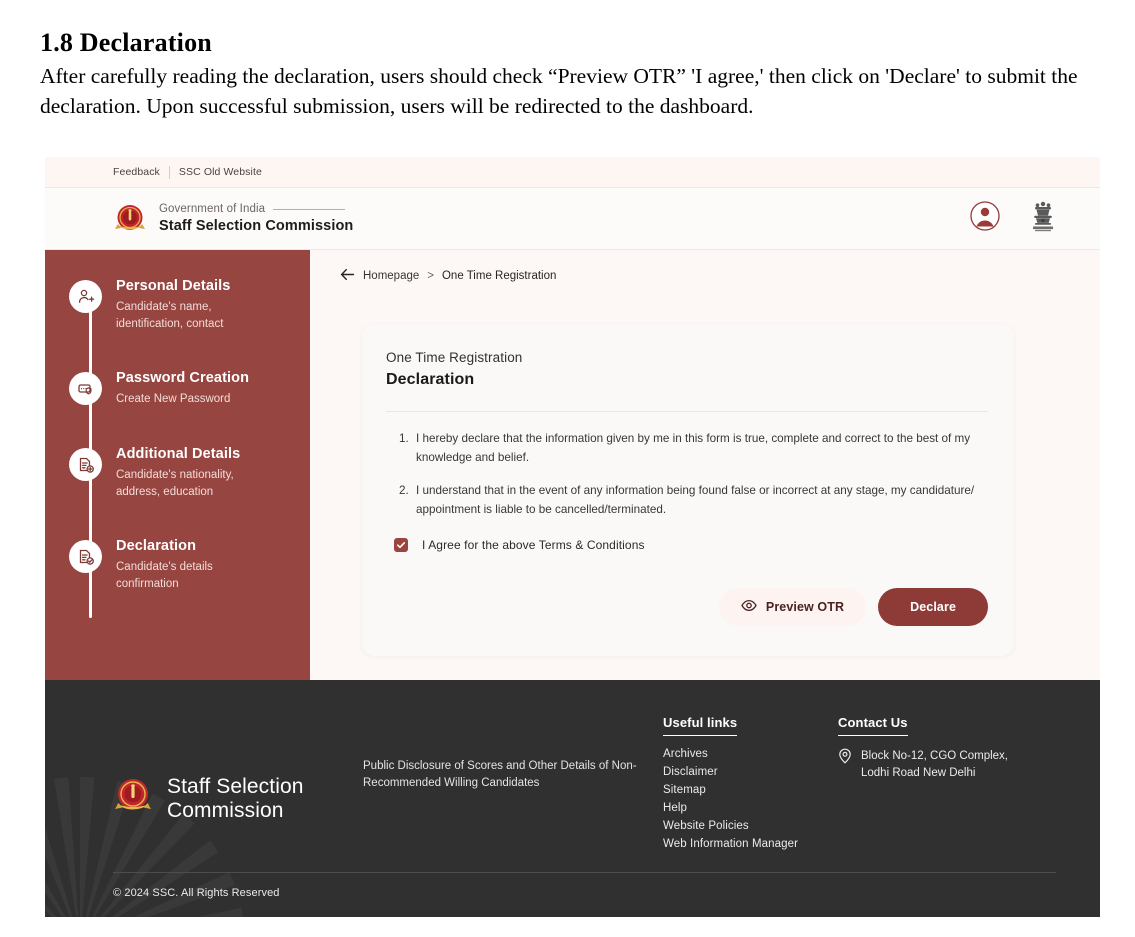 The width and height of the screenshot is (1135, 937). Describe the element at coordinates (173, 399) in the screenshot. I see `step-subtitle: Create New Password` at that location.